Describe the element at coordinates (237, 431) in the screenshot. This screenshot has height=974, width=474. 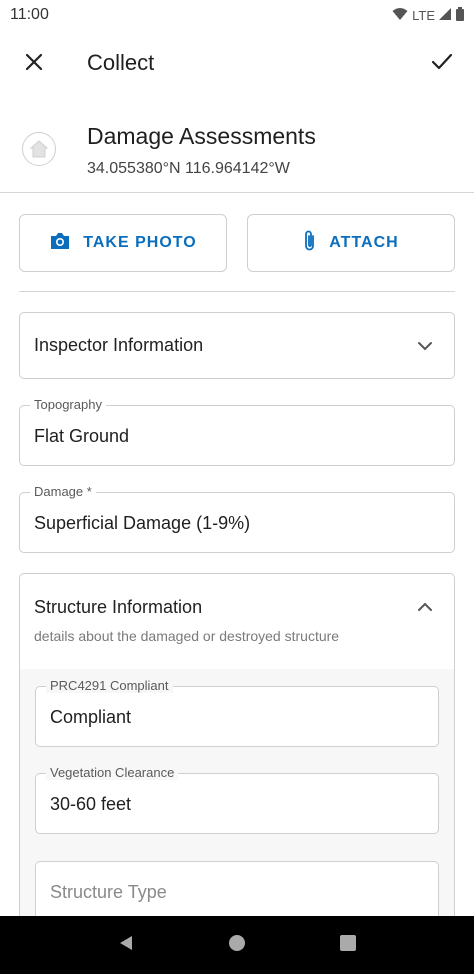
I see `topography-field: Topography Flat Ground` at that location.